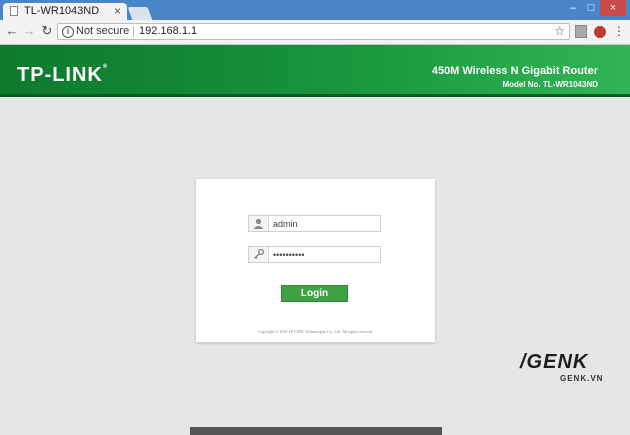 Image resolution: width=630 pixels, height=435 pixels. What do you see at coordinates (514, 71) in the screenshot?
I see `product-name: 450M Wireless N Gigabit Router` at bounding box center [514, 71].